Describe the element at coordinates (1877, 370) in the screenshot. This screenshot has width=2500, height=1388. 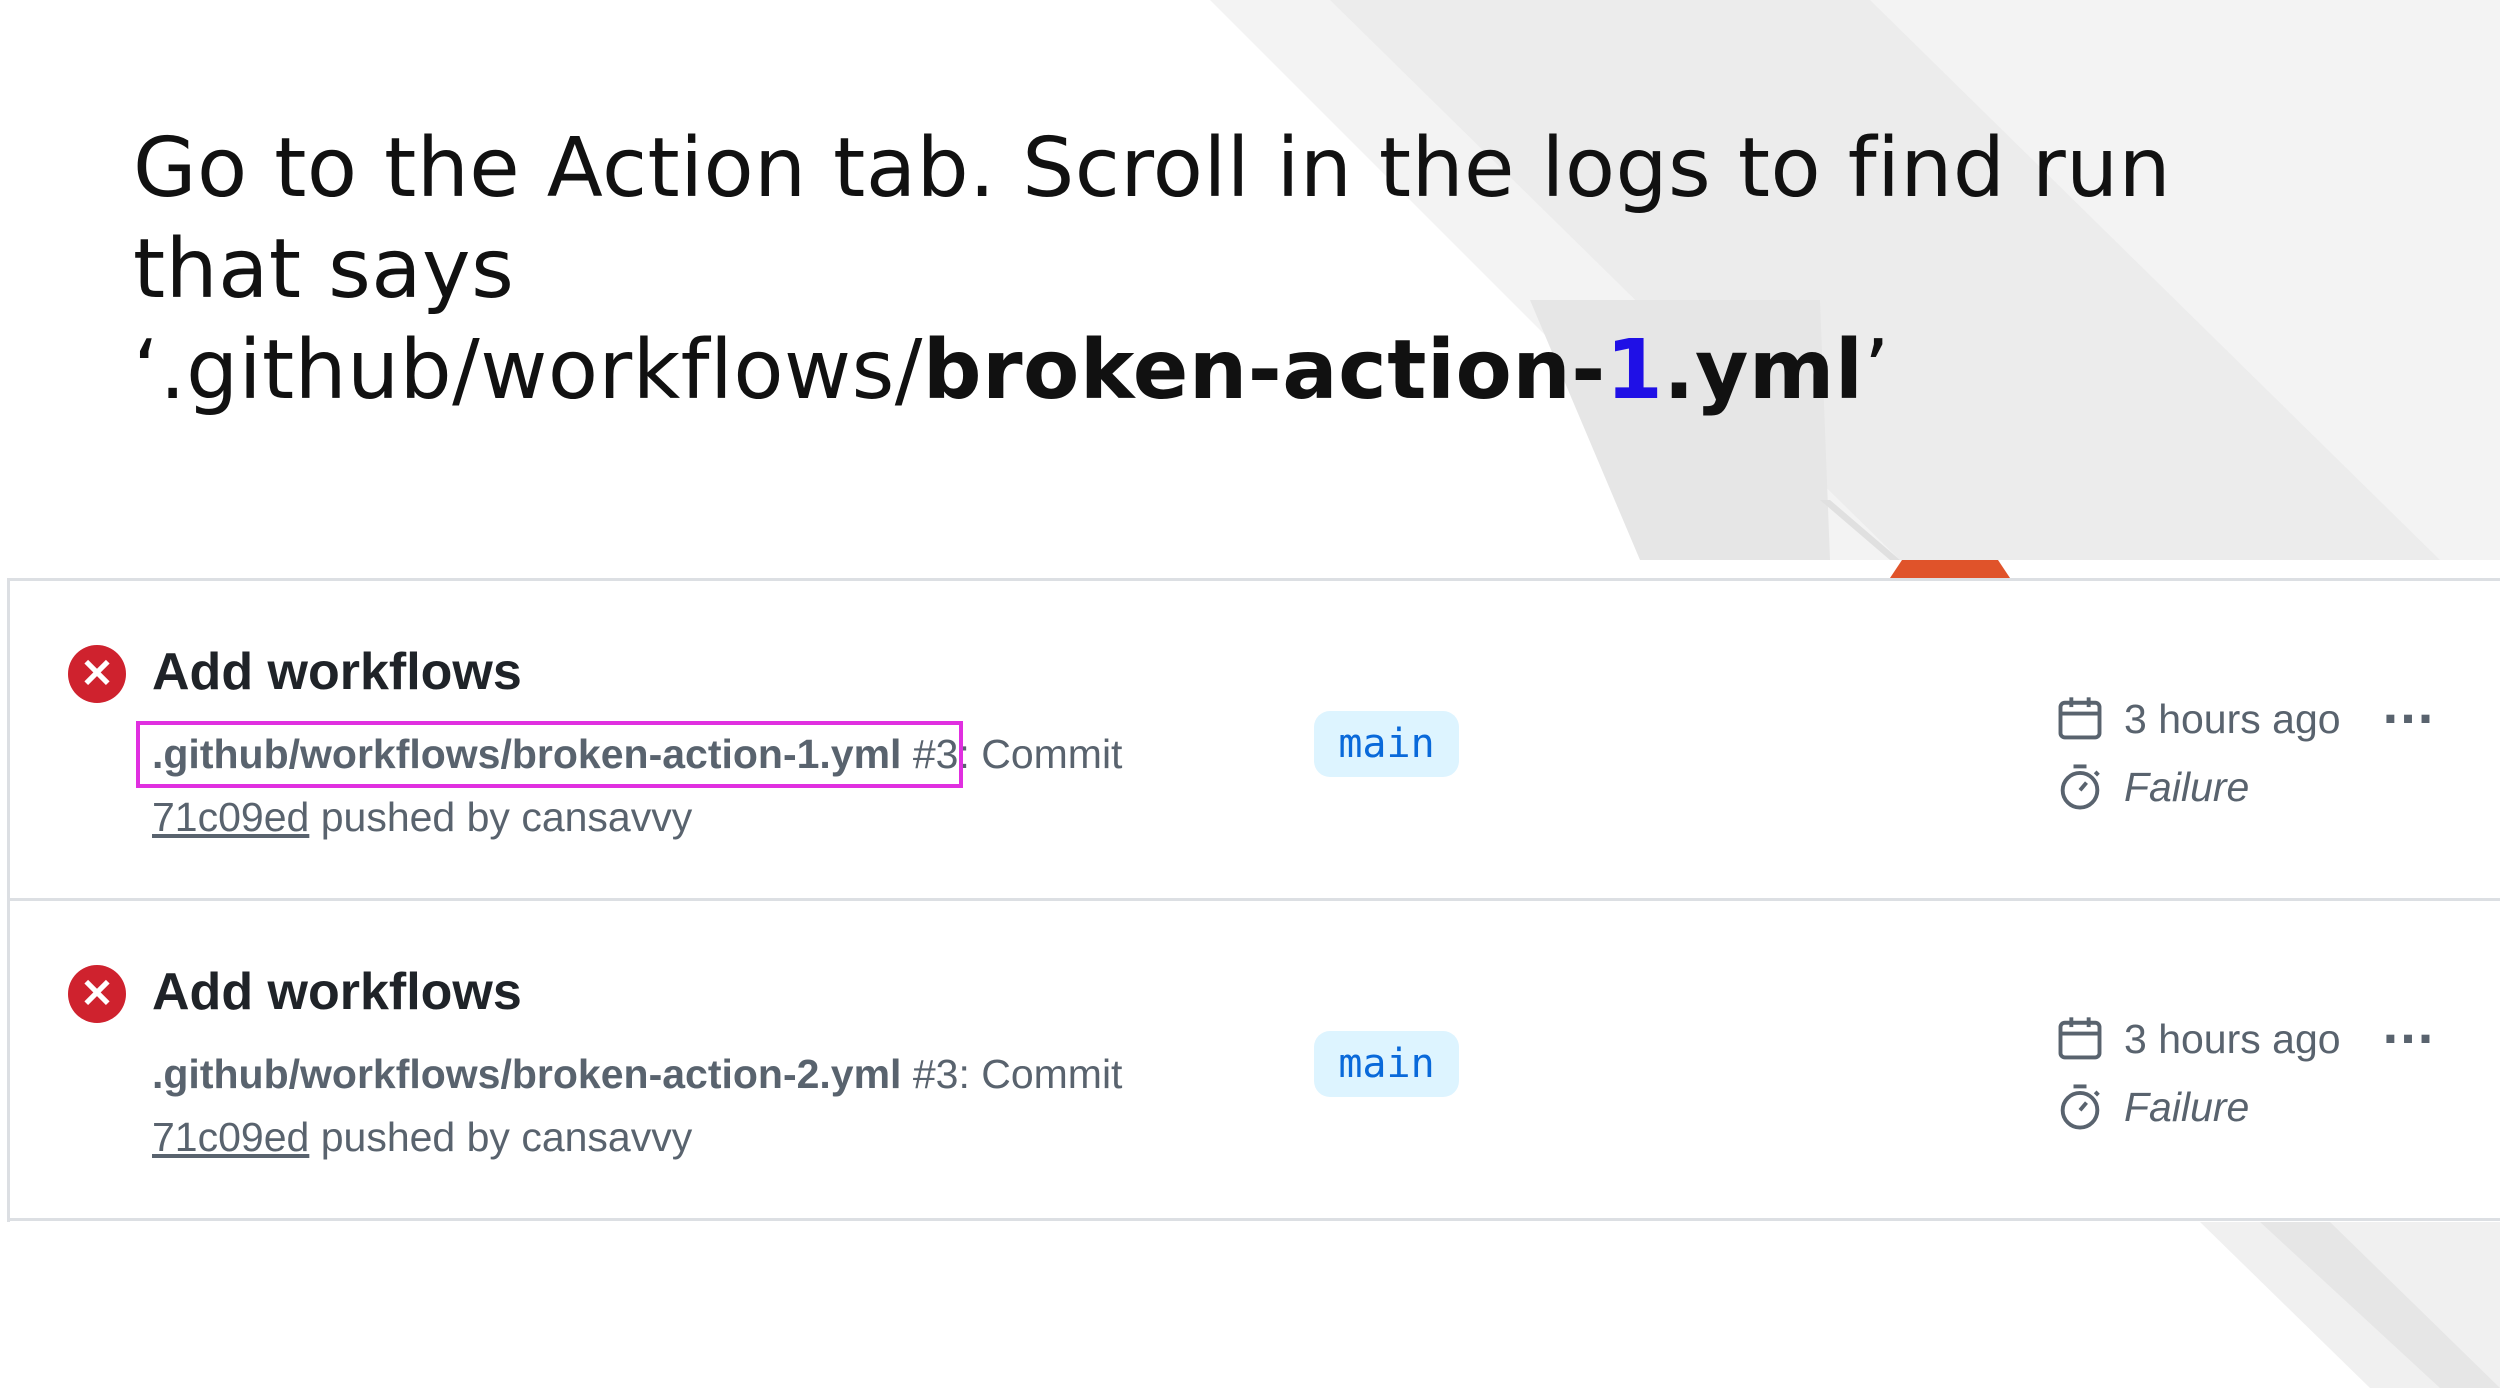
I see `headline-close-quote: ’` at that location.